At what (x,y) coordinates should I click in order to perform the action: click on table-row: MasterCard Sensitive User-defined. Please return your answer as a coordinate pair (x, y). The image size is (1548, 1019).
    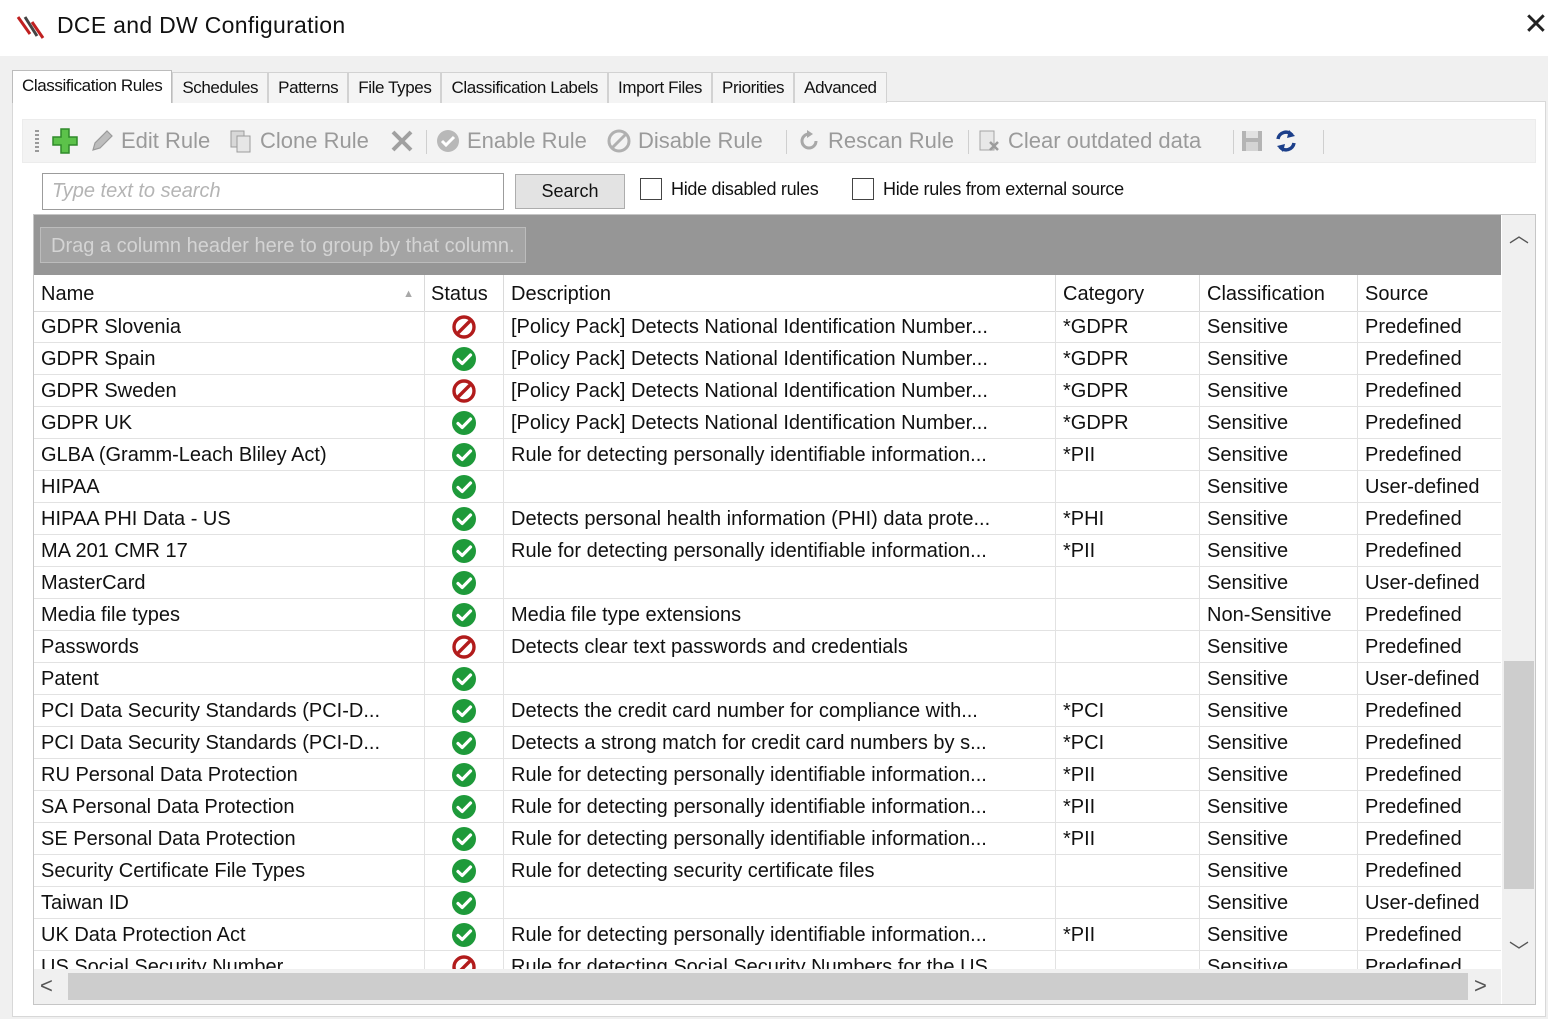
    Looking at the image, I should click on (767, 583).